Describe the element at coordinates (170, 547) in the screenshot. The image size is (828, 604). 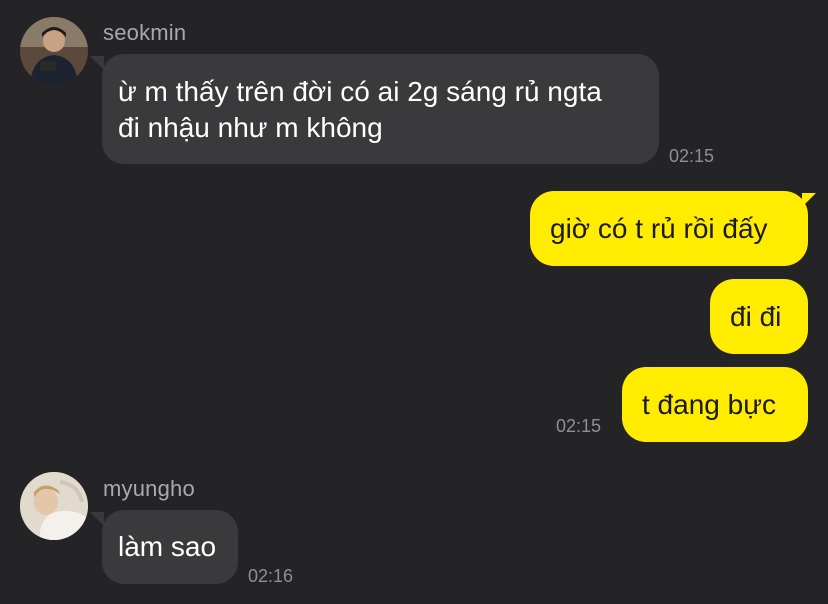
I see `message-bubble-incoming: làm sao` at that location.